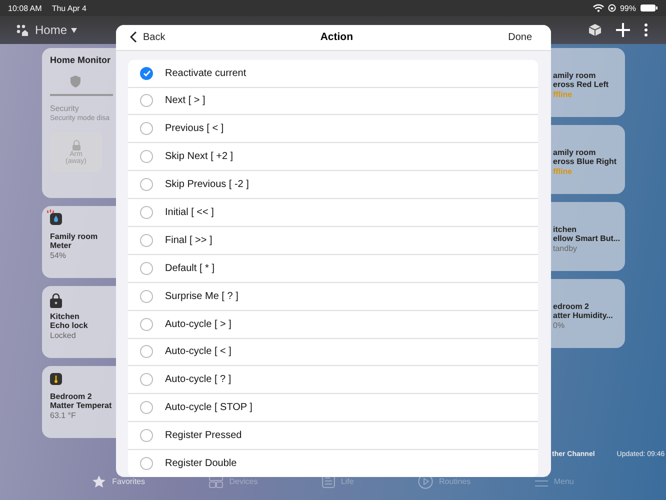 The height and width of the screenshot is (500, 666). Describe the element at coordinates (79, 242) in the screenshot. I see `device-card: Family room Meter 54%` at that location.